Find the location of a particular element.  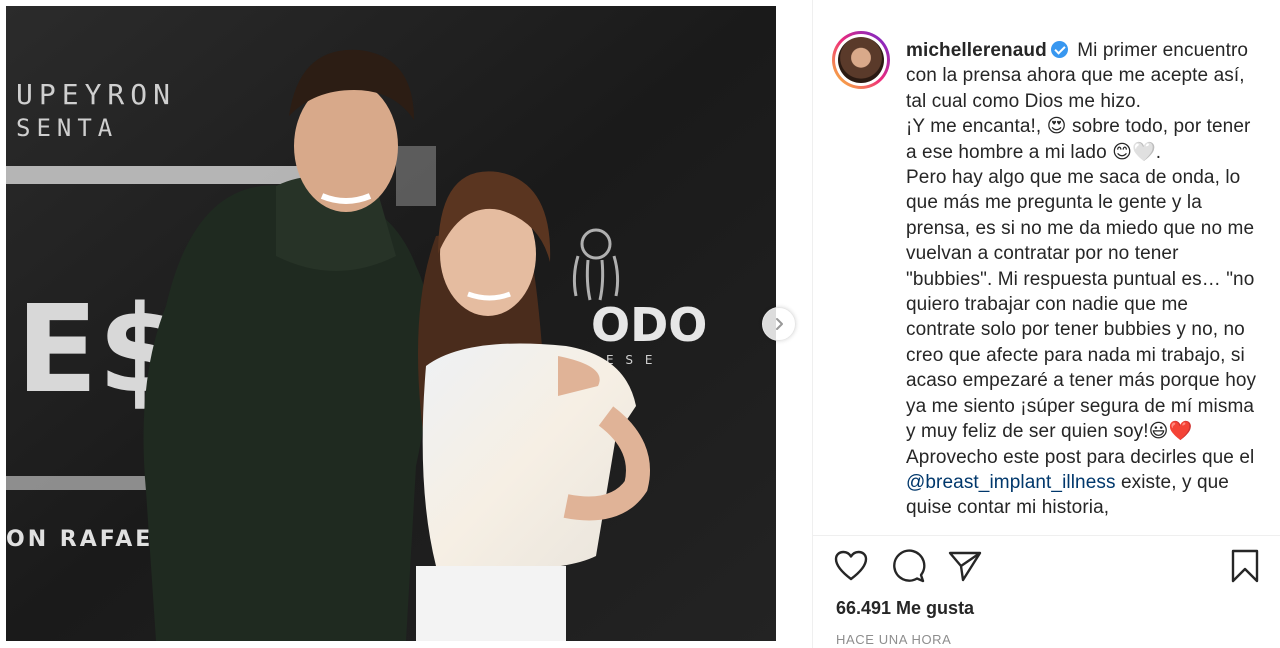

avatar is located at coordinates (861, 60).